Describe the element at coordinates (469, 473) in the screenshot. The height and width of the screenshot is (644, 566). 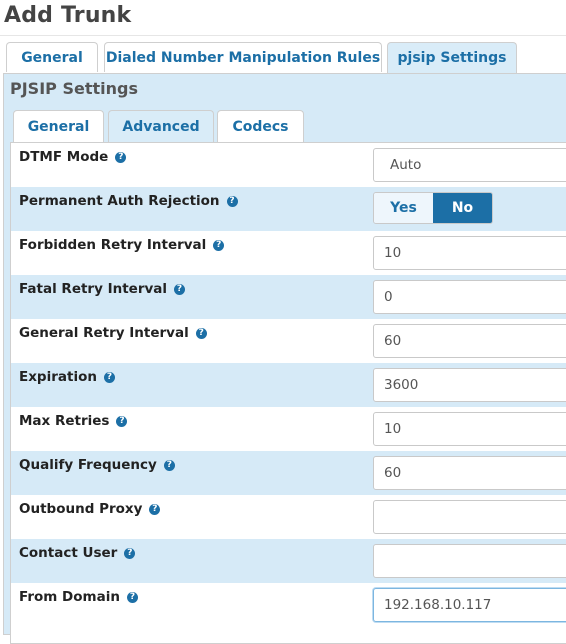
I see `qualify-frequency-input` at that location.